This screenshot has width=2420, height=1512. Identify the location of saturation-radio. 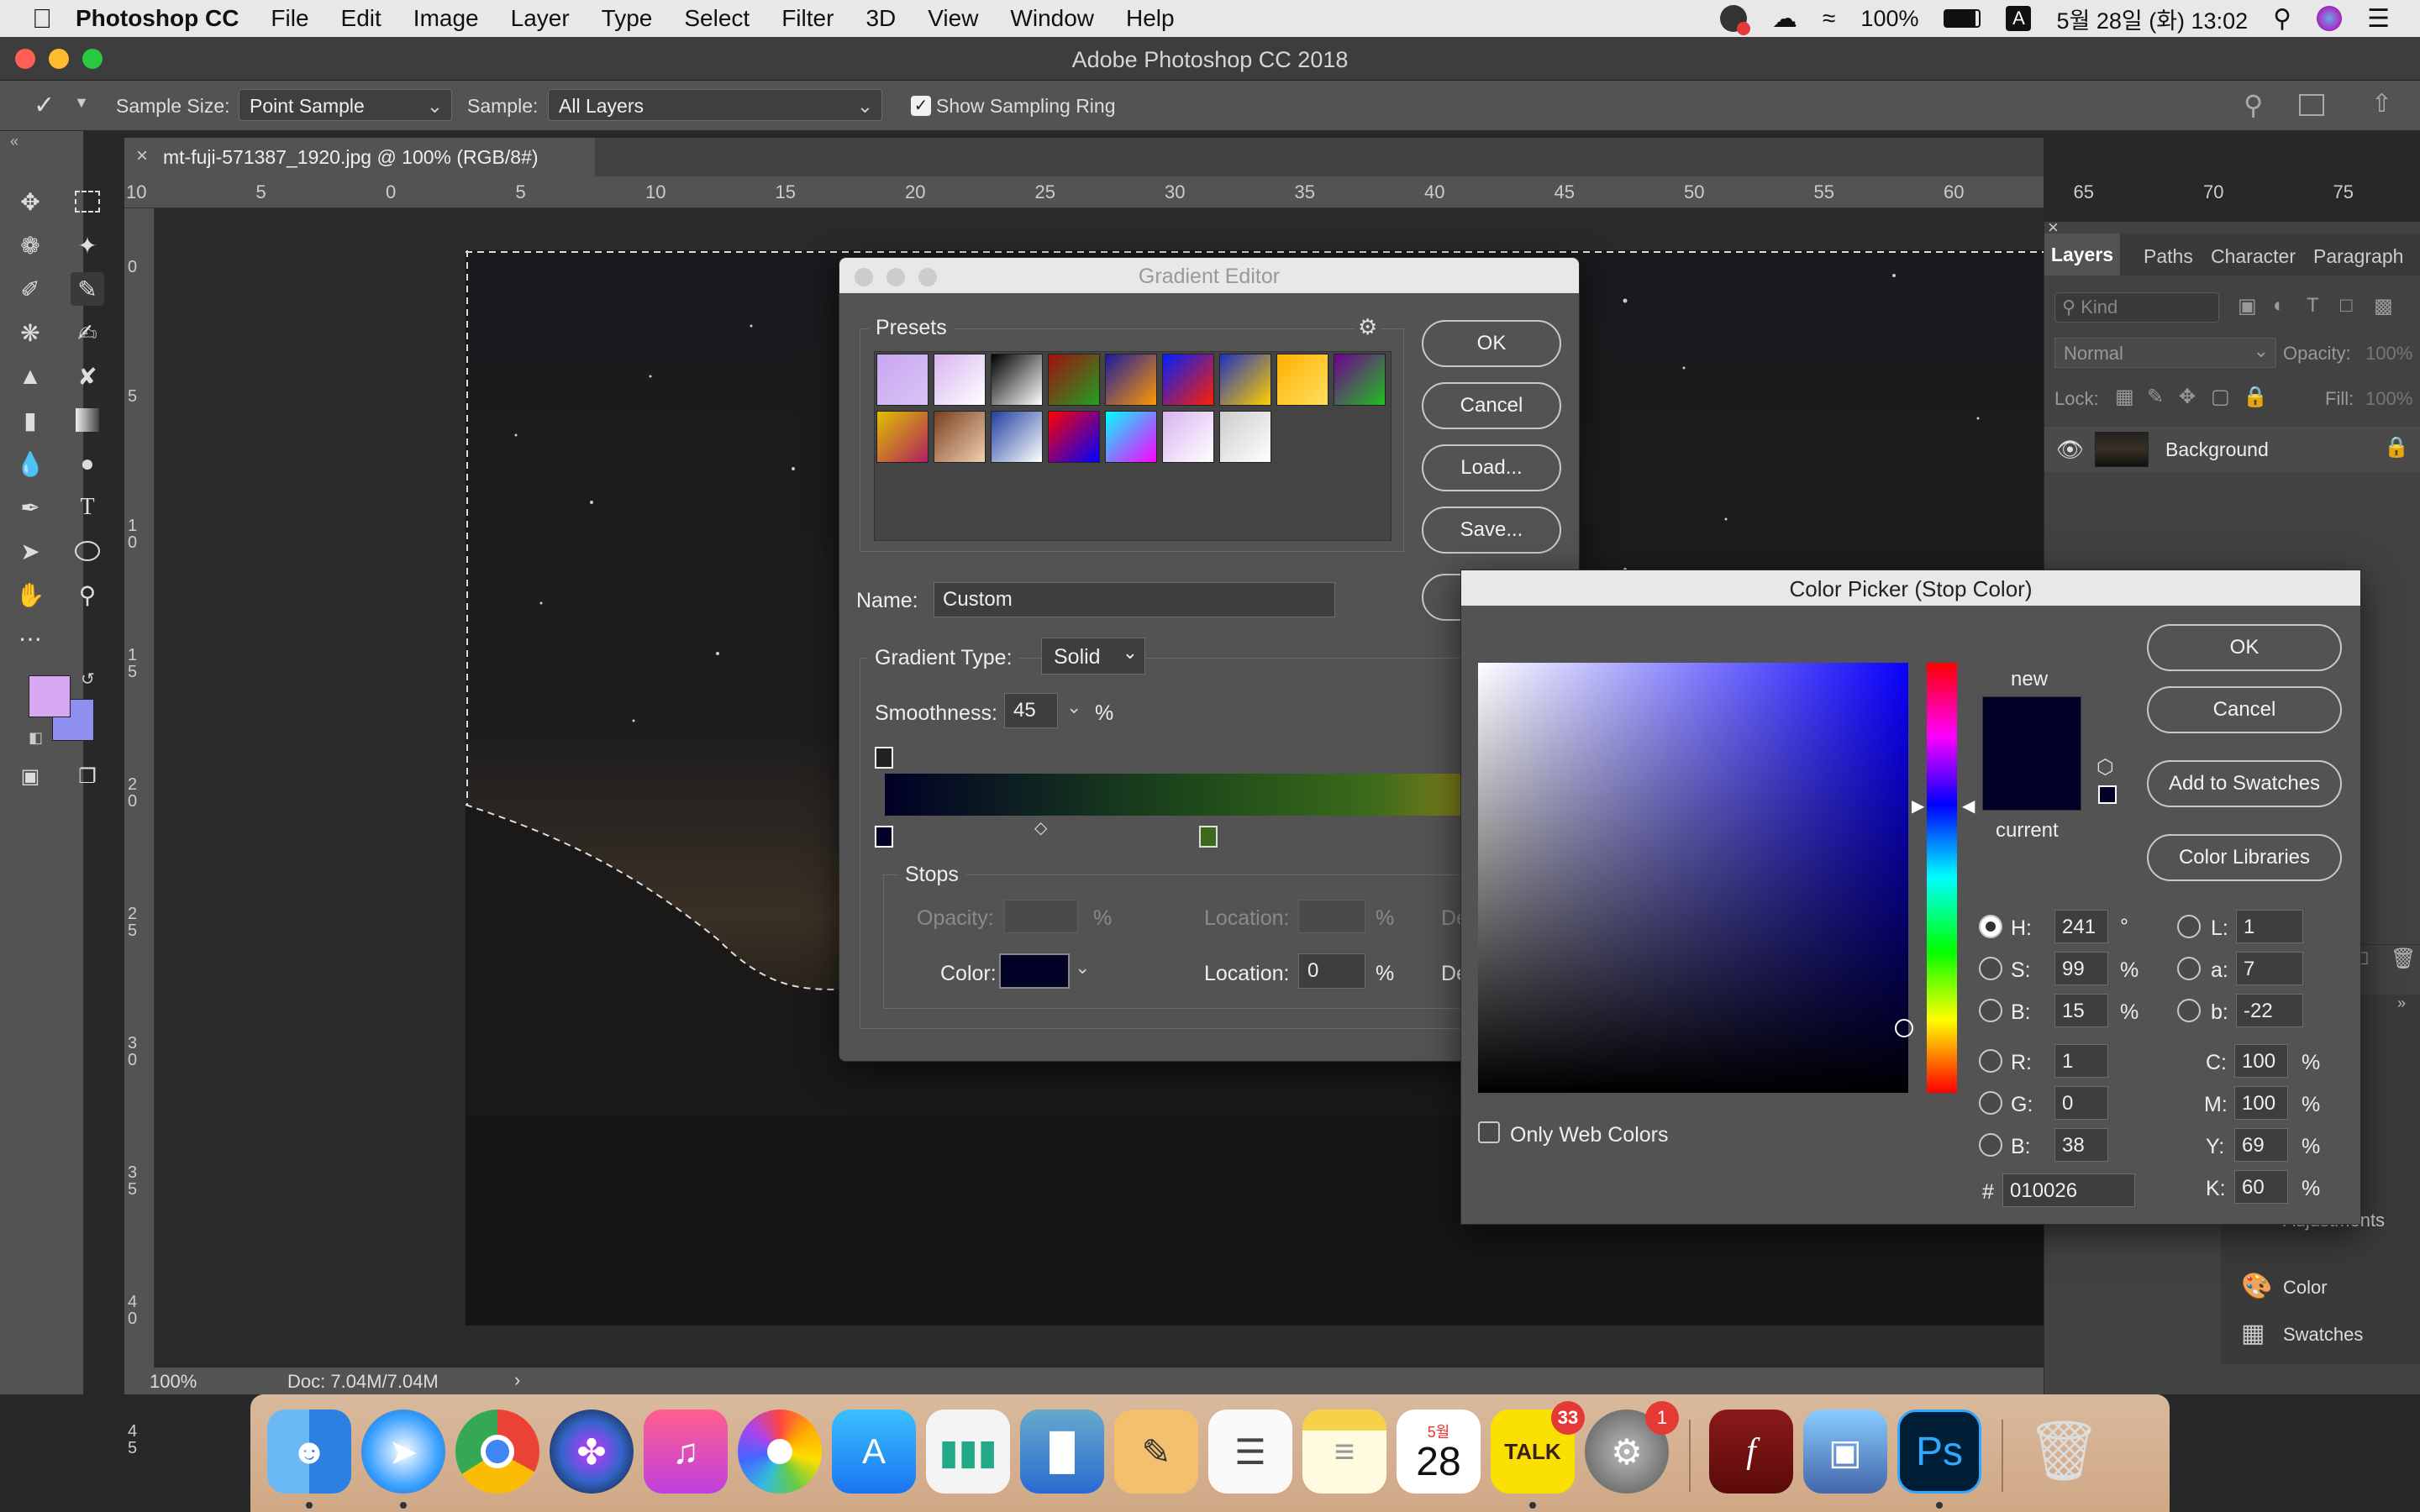
(1990, 968).